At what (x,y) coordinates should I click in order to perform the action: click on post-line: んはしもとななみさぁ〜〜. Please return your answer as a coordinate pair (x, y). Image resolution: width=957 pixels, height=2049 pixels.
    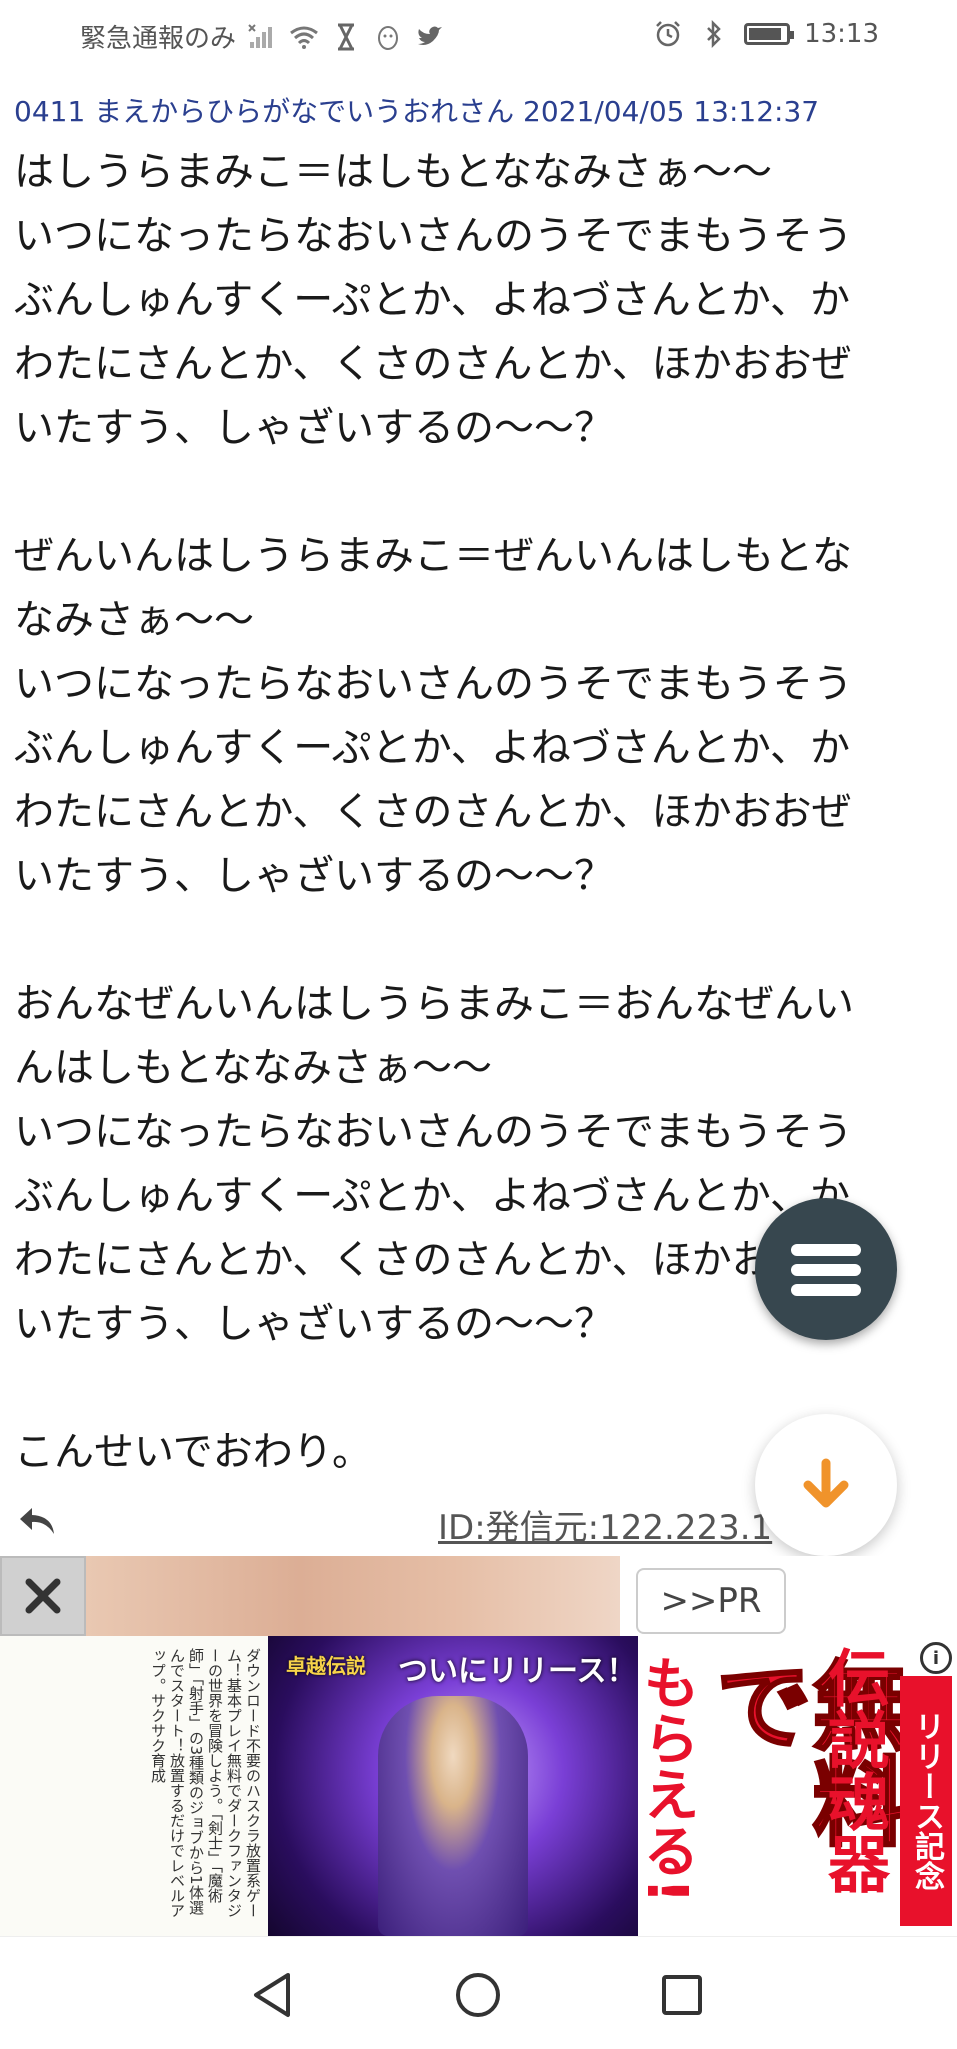
    Looking at the image, I should click on (253, 1068).